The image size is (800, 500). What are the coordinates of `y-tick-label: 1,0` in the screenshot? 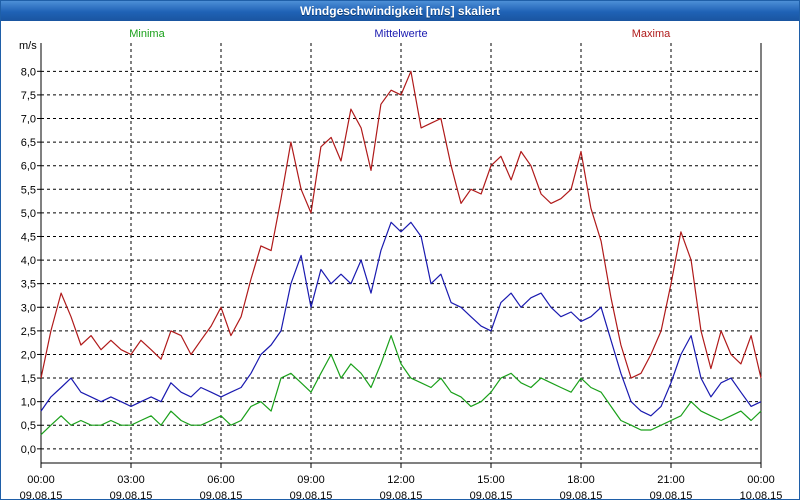 It's located at (28, 403).